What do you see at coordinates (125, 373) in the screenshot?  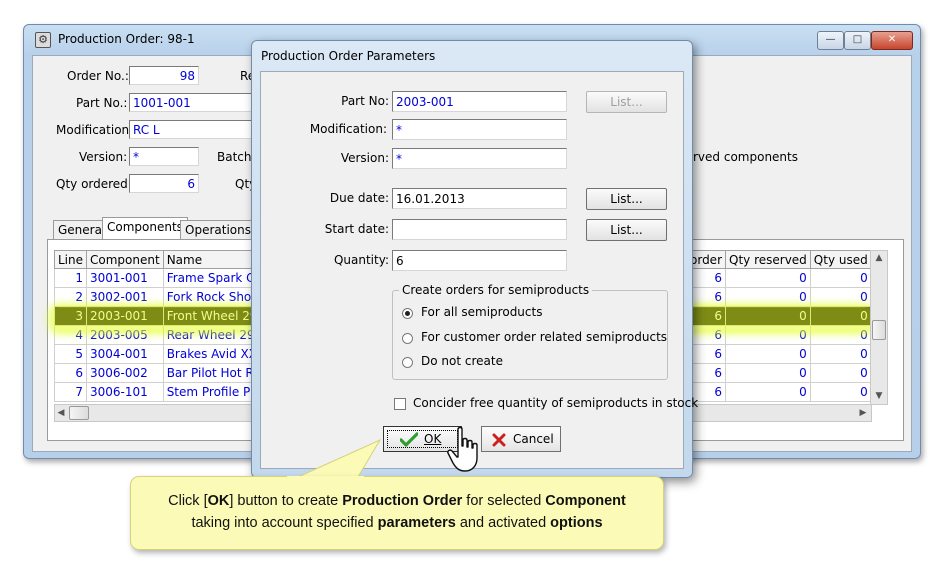 I see `grid-cell-component: 3006-002` at bounding box center [125, 373].